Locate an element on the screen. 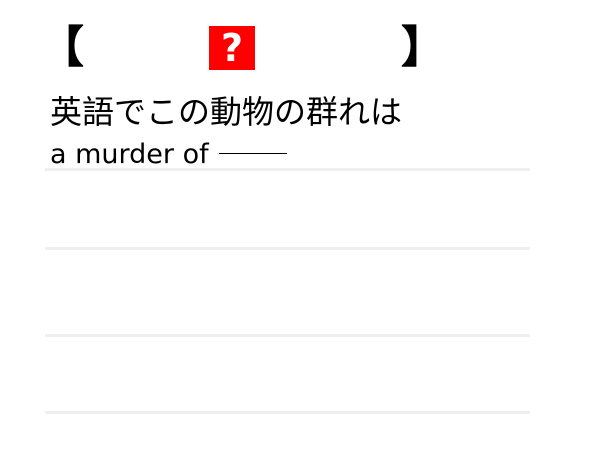 This screenshot has width=600, height=450. question-title: 英語でこの動物の群れは is located at coordinates (226, 112).